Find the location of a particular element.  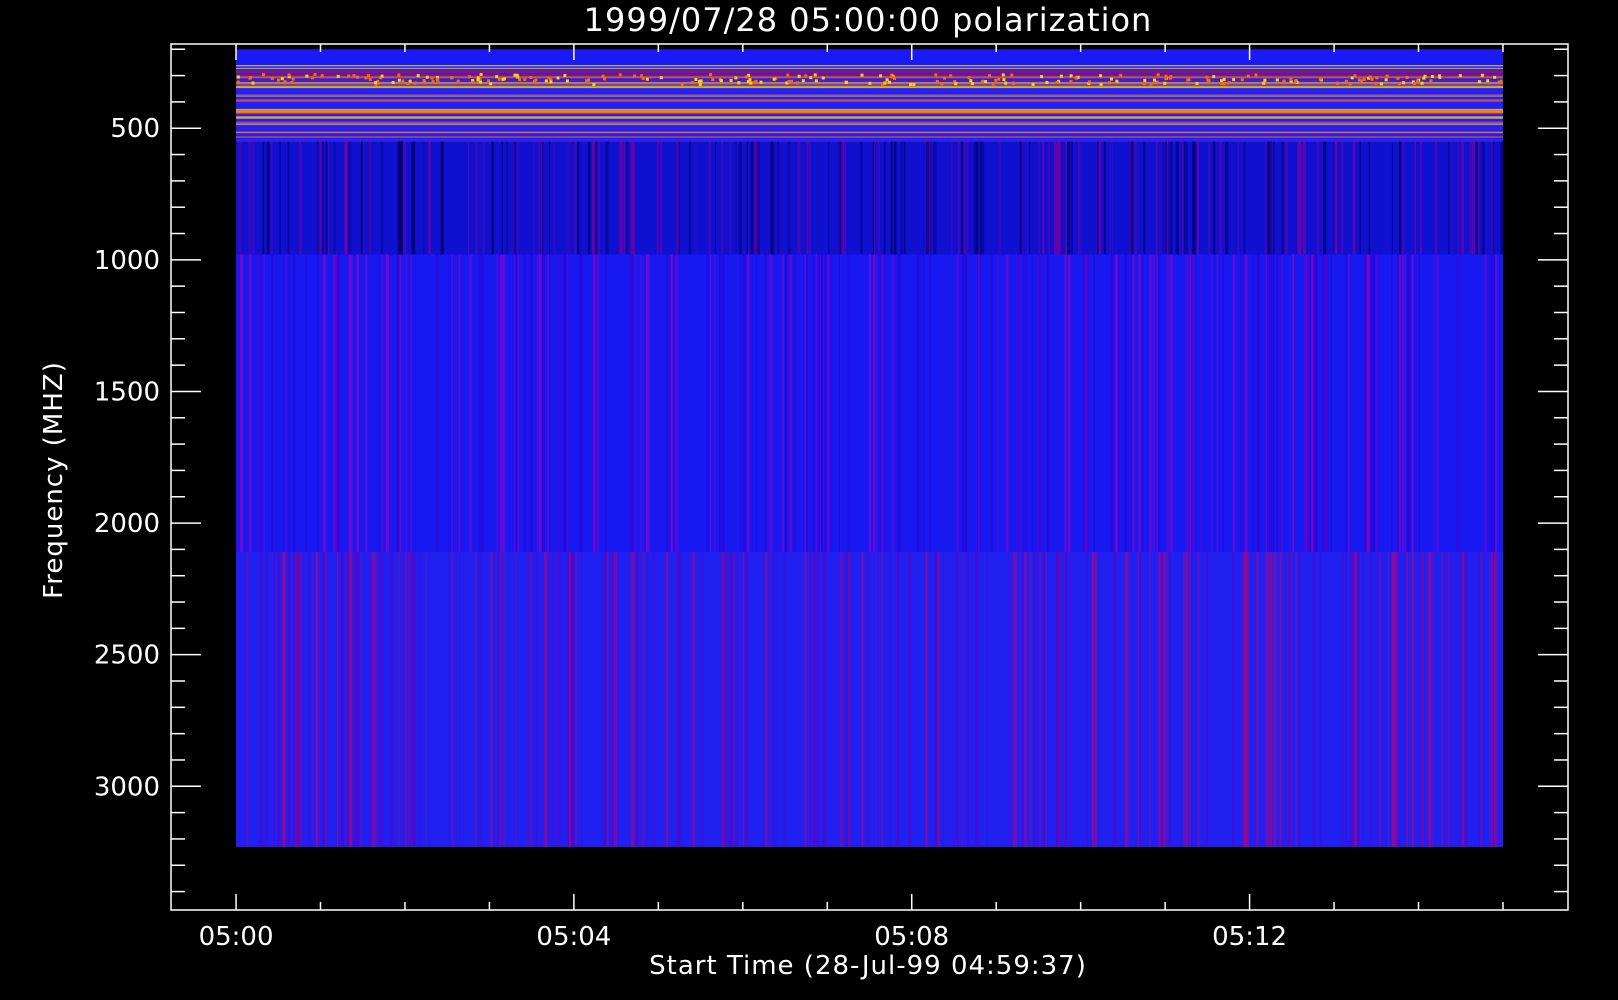

x-tick-label: 05:04 is located at coordinates (573, 937).